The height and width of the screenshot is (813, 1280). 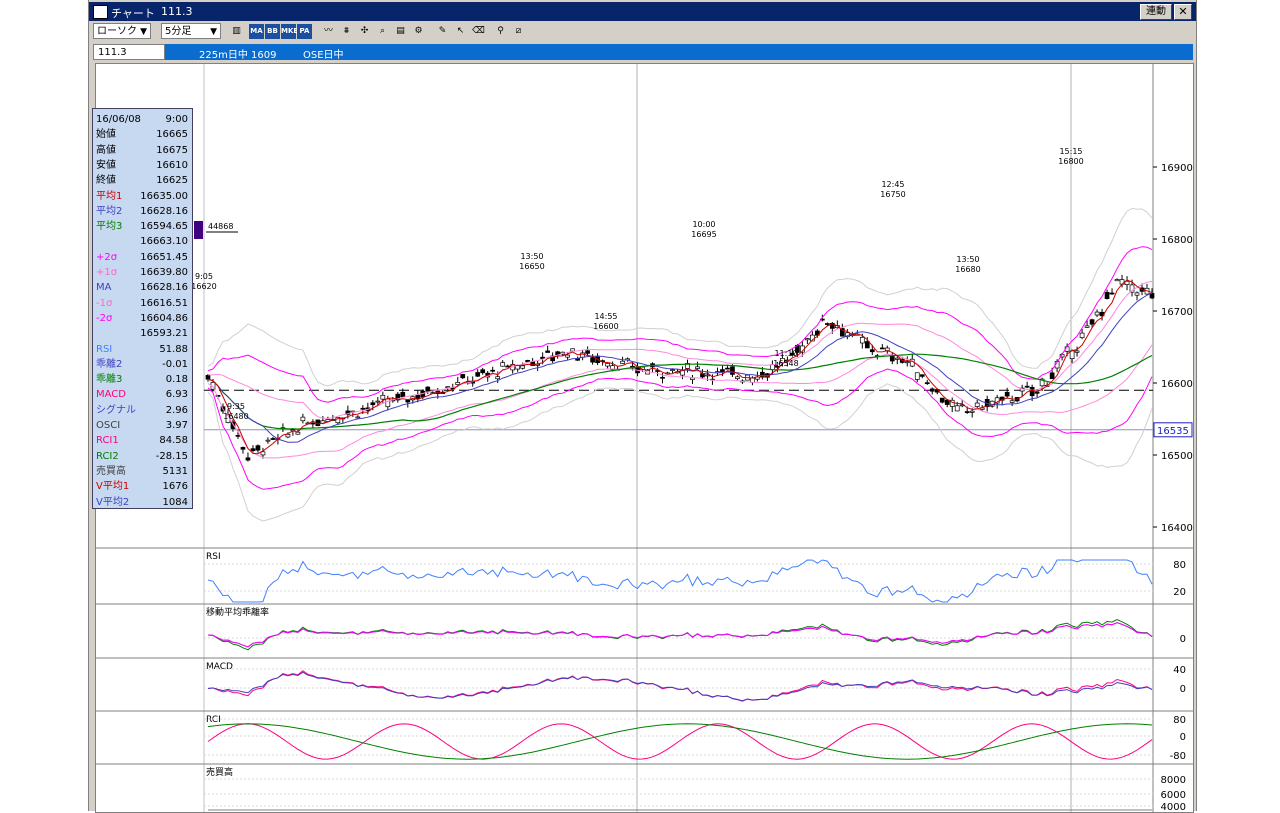 What do you see at coordinates (442, 31) in the screenshot?
I see `pen-icon: ✎` at bounding box center [442, 31].